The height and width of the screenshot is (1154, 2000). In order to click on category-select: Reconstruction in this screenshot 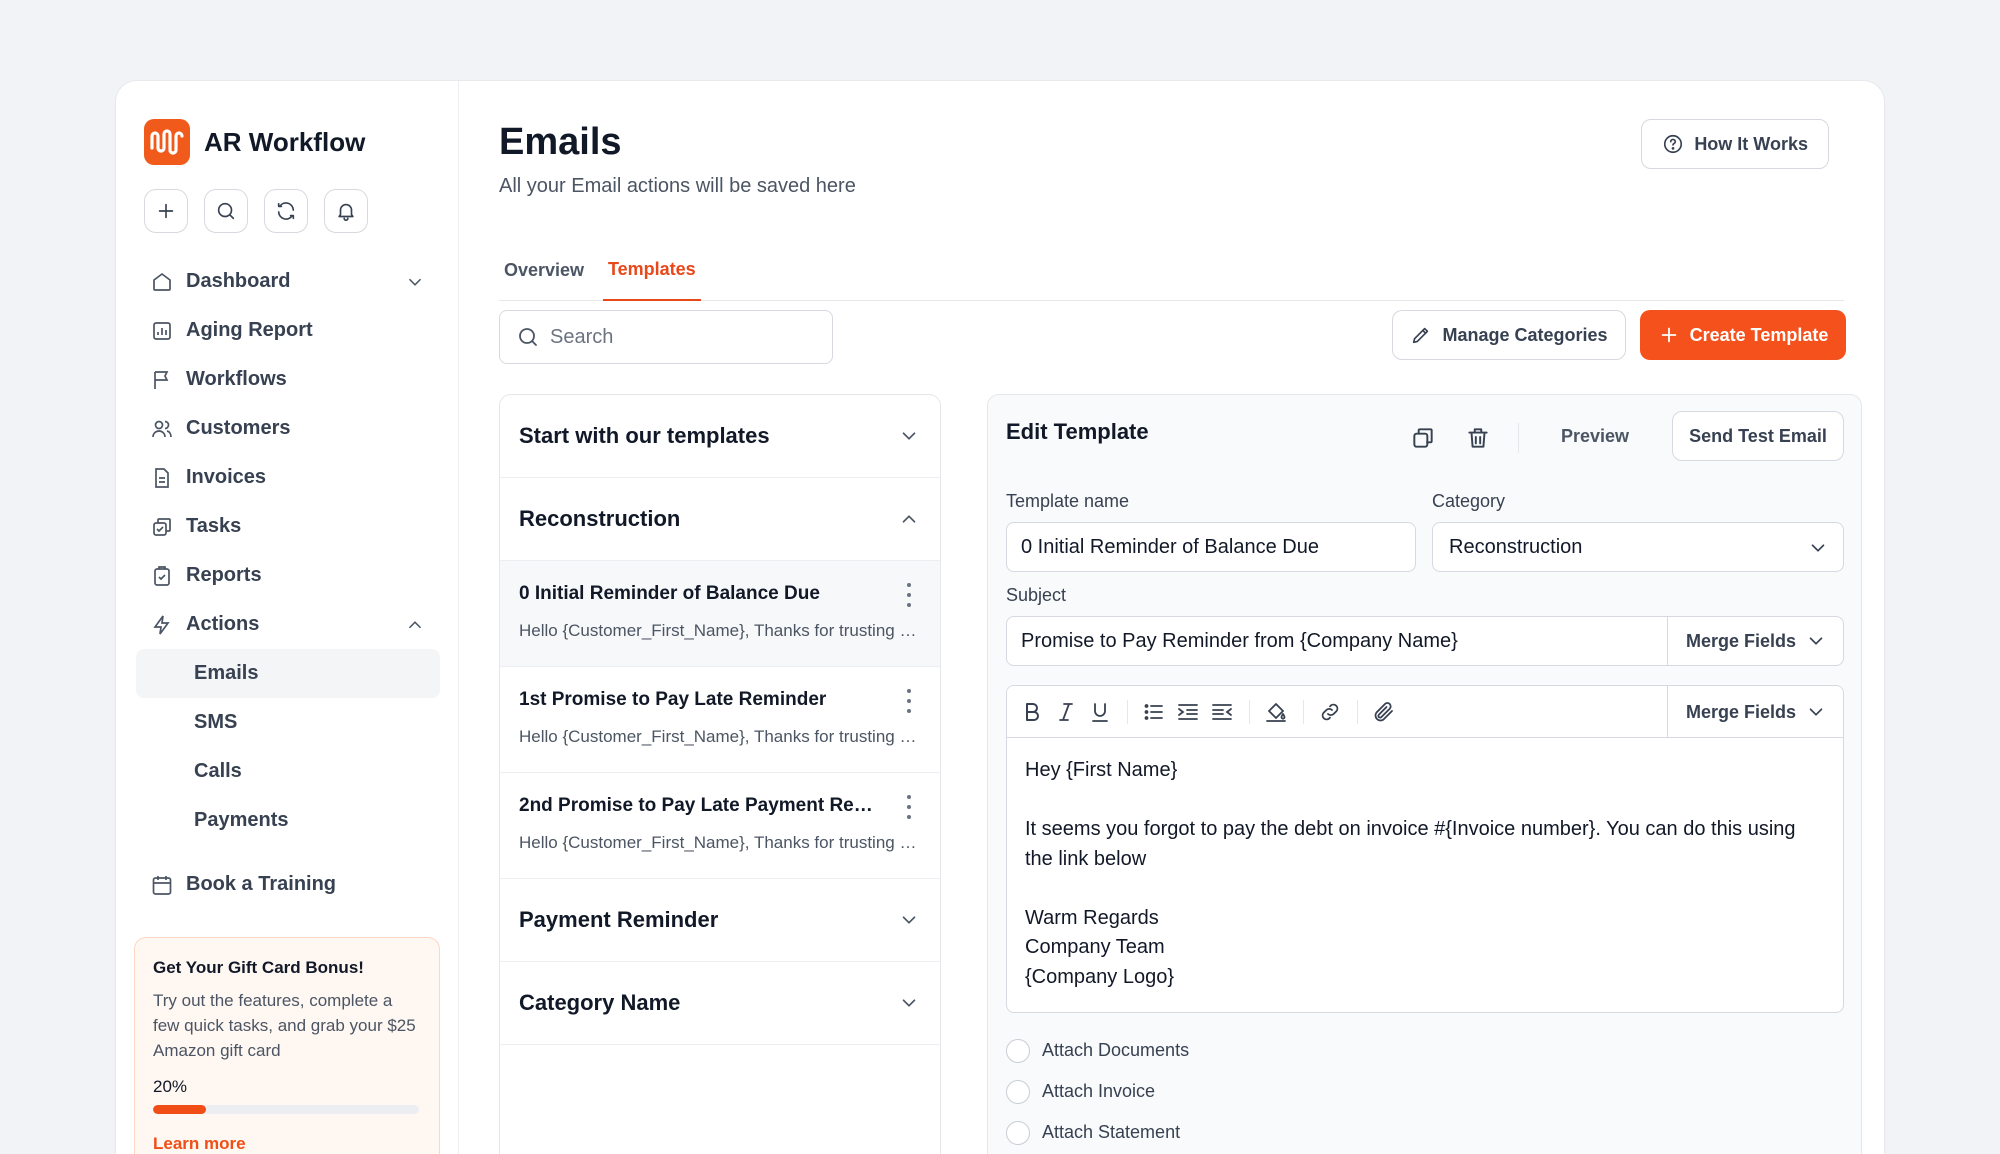, I will do `click(1638, 547)`.